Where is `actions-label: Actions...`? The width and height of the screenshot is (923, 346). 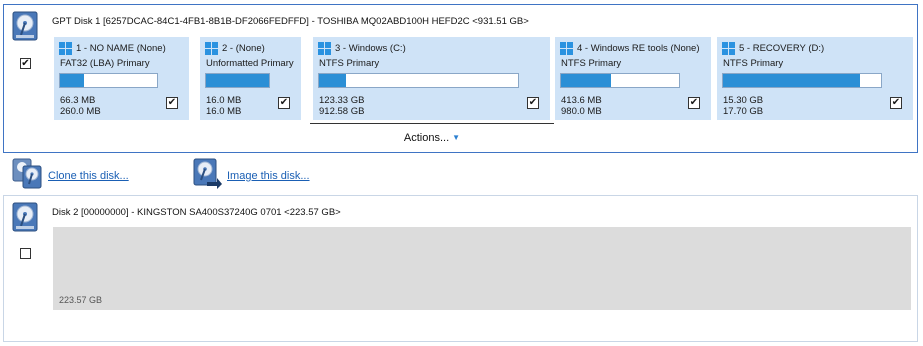 actions-label: Actions... is located at coordinates (426, 138).